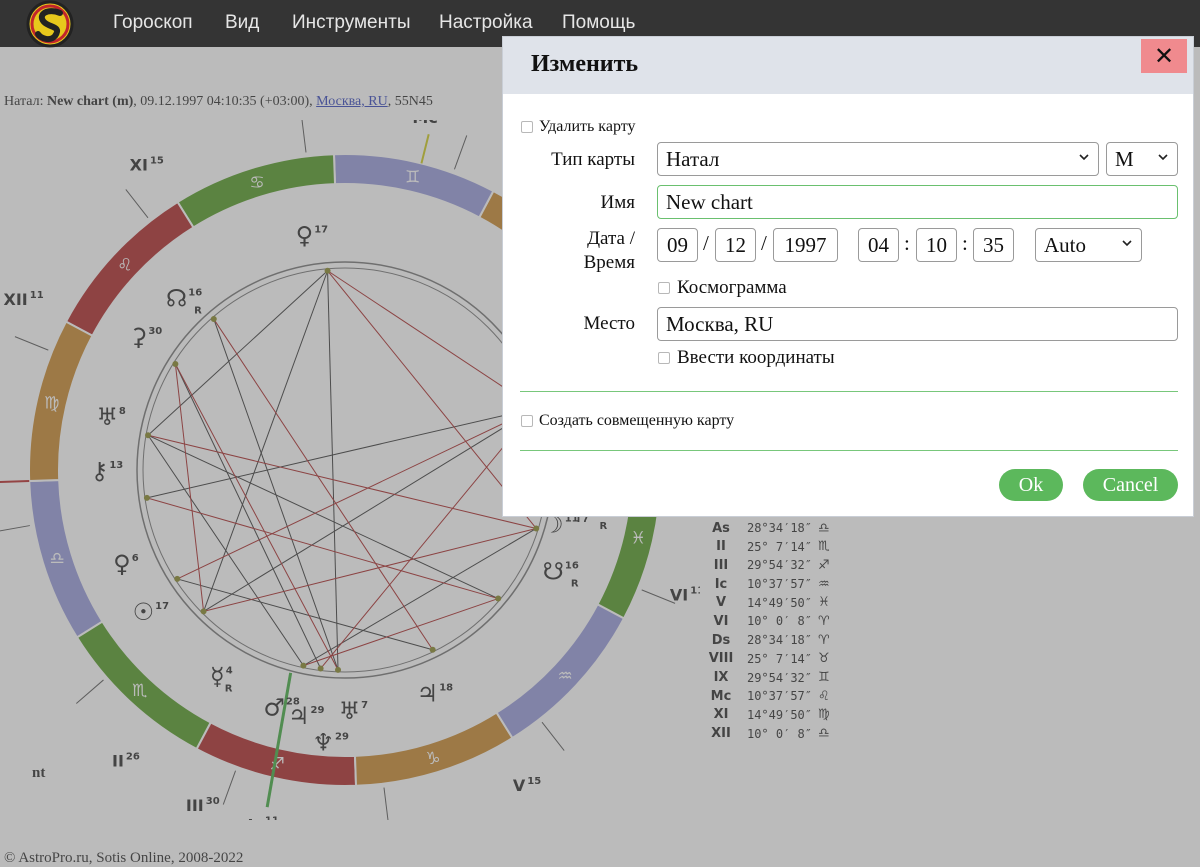 The width and height of the screenshot is (1200, 867). Describe the element at coordinates (1130, 485) in the screenshot. I see `cancel-button: Cancel` at that location.